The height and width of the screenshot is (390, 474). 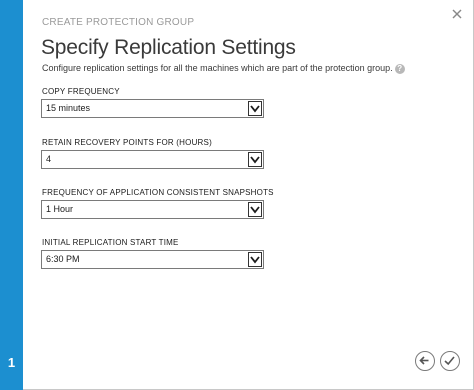 What do you see at coordinates (168, 47) in the screenshot?
I see `page-title: Specify Replication Settings` at bounding box center [168, 47].